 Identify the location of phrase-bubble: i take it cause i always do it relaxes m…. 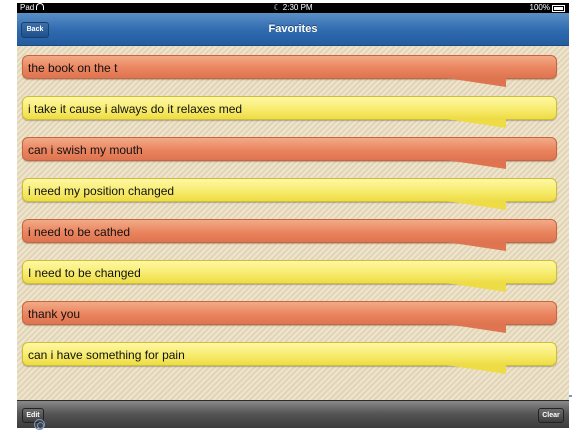
(289, 112).